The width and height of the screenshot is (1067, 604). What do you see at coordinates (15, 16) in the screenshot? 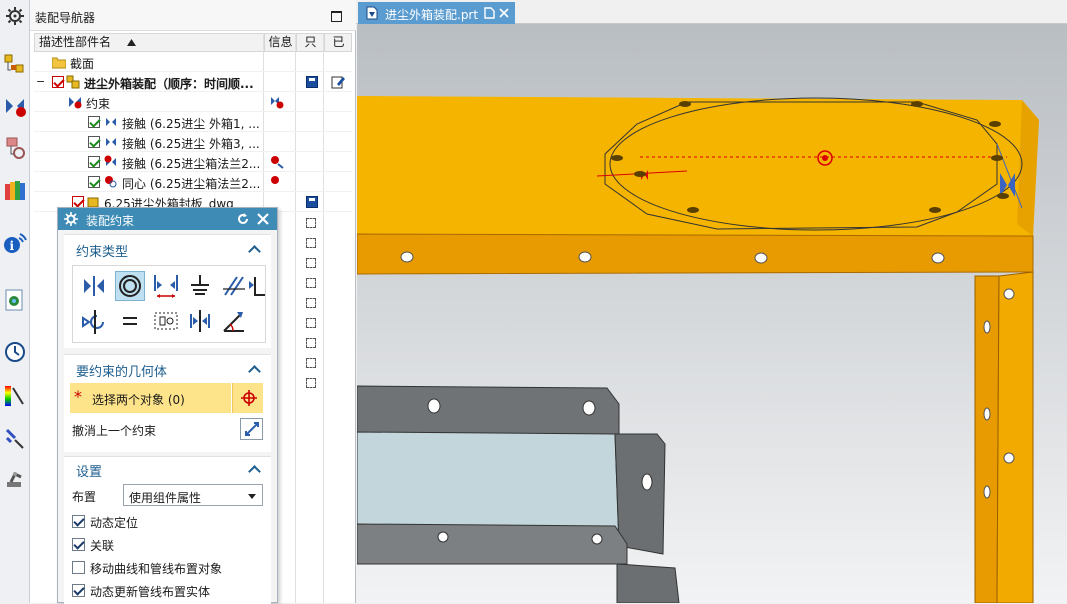
I see `settings-icon` at bounding box center [15, 16].